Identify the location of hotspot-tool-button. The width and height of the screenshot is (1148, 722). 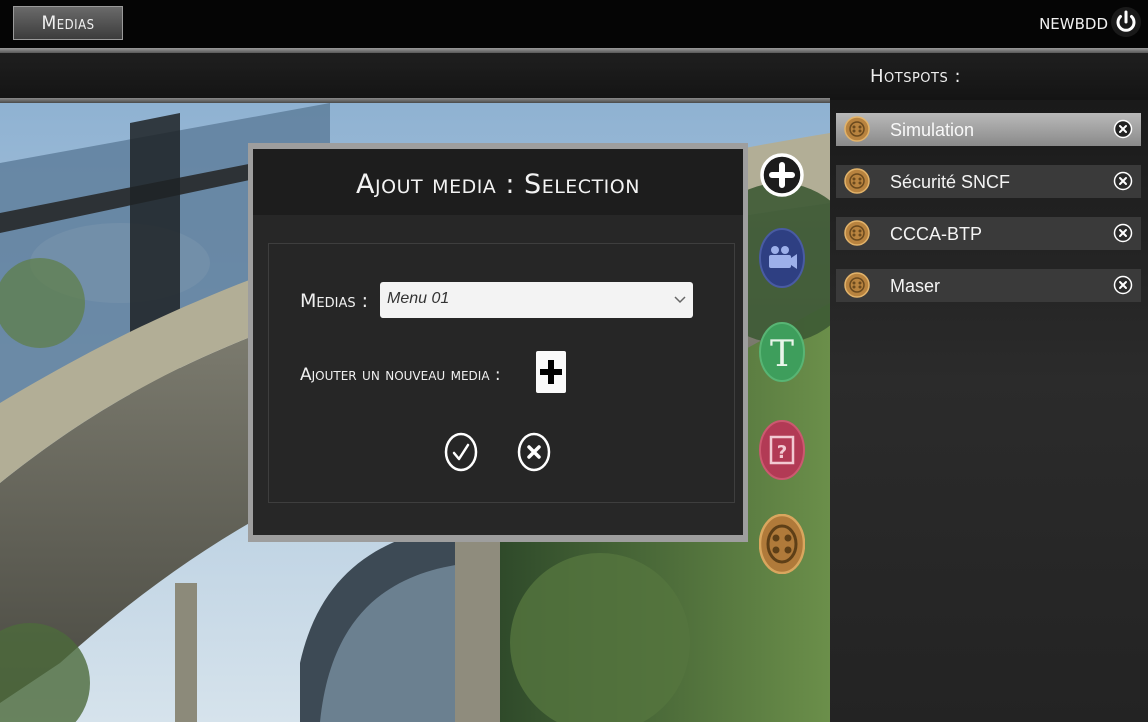
(782, 544).